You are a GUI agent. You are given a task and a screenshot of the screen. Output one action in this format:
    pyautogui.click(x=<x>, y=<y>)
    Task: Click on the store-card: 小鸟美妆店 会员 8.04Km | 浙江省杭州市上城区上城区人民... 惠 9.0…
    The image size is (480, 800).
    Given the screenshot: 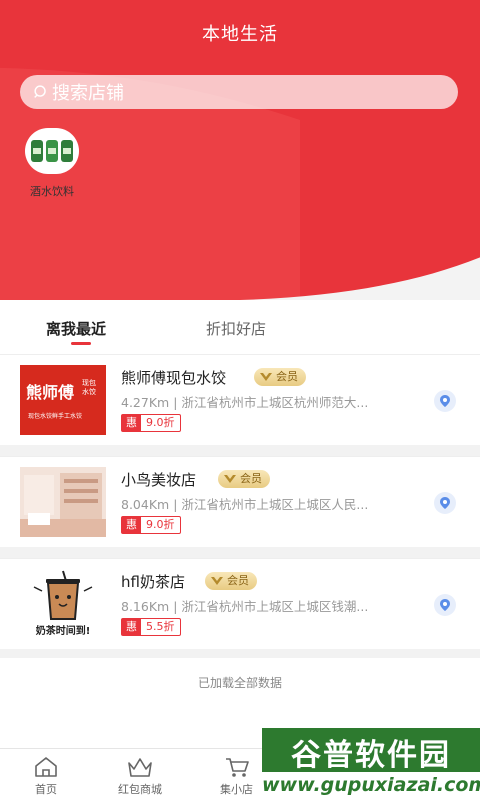 What is the action you would take?
    pyautogui.click(x=240, y=501)
    